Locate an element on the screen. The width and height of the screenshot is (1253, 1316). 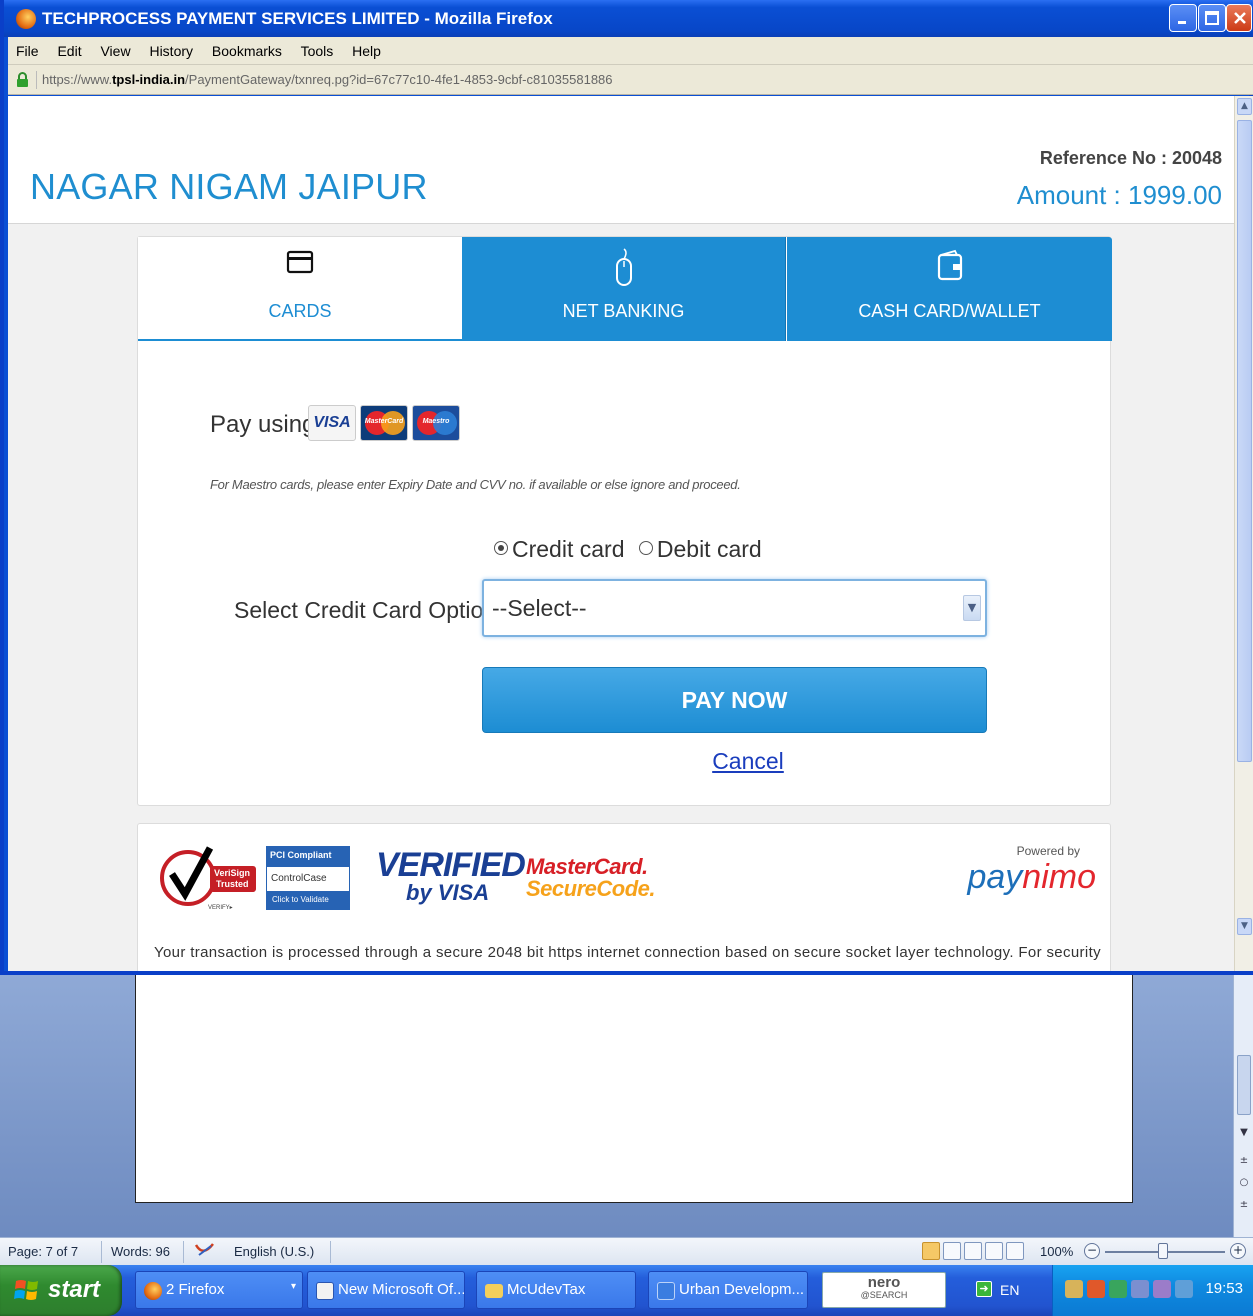
page-count: Page: 7 of 7 is located at coordinates (43, 1251).